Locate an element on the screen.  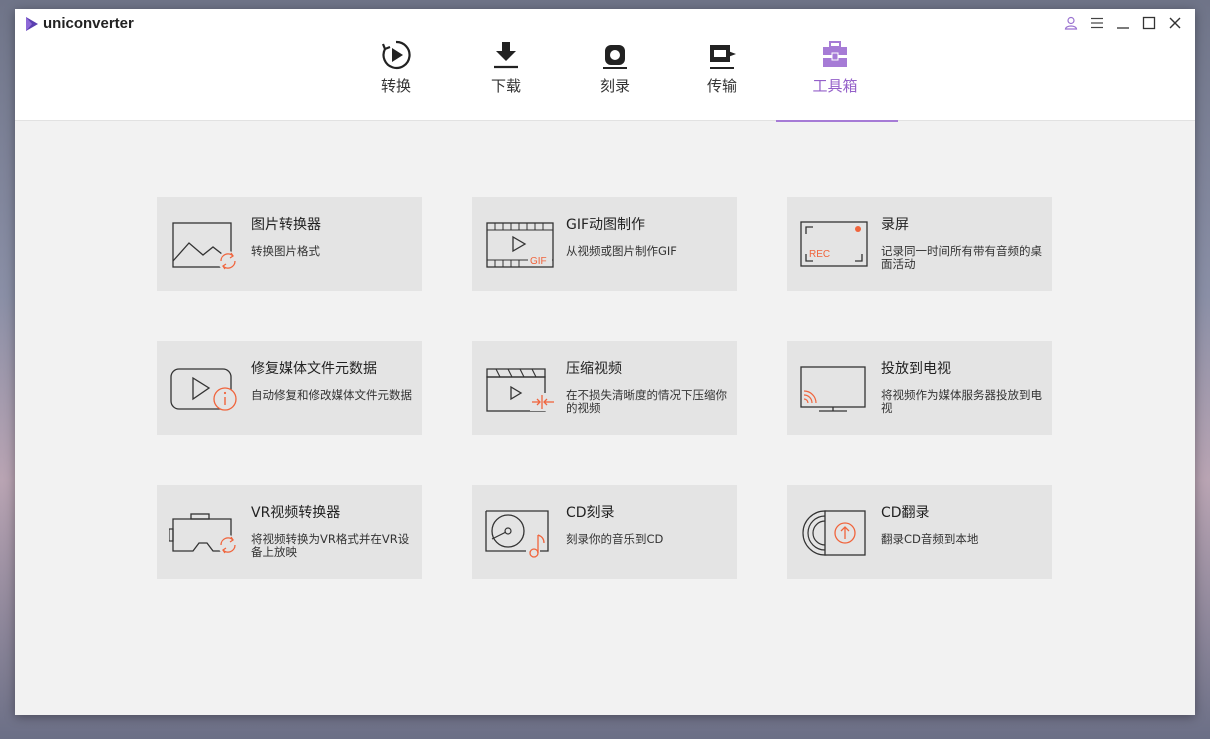
tool-card-image-converter: 图片转换器 转换图片格式 is located at coordinates (289, 244).